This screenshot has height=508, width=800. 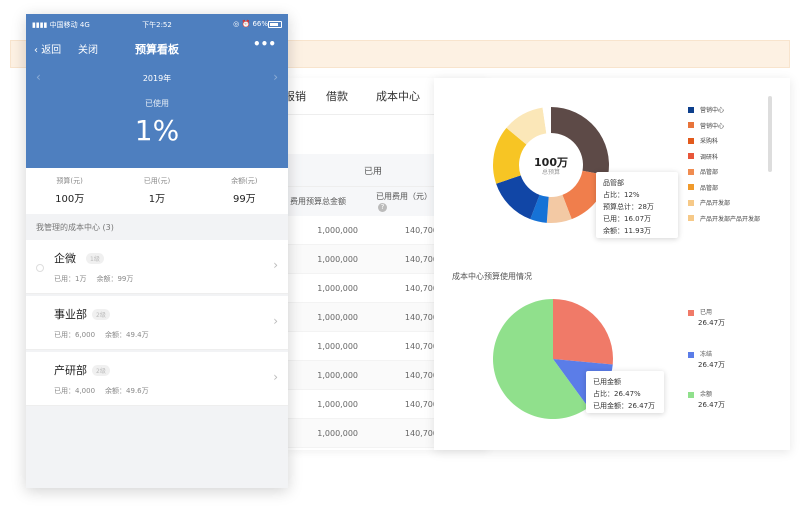 I want to click on stat-remain: 余额(元) 99万, so click(x=244, y=191).